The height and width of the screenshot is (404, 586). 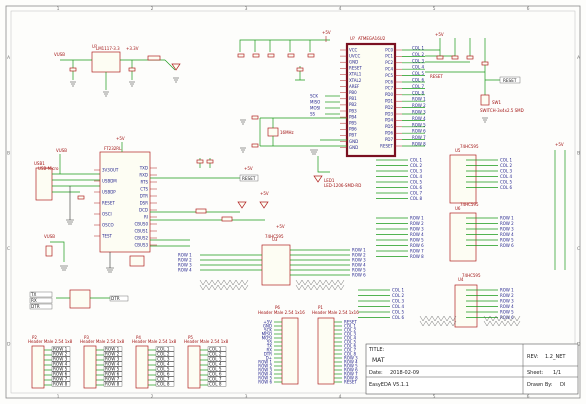 I want to click on mcu-right-pin-label: PC7, so click(x=389, y=88).